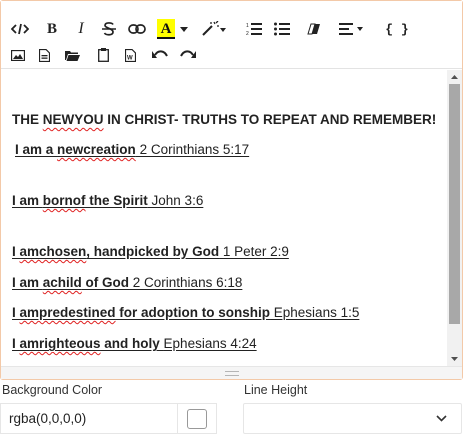 This screenshot has height=434, width=474. I want to click on background-color-input: rgba(0,0,0,0), so click(88, 418).